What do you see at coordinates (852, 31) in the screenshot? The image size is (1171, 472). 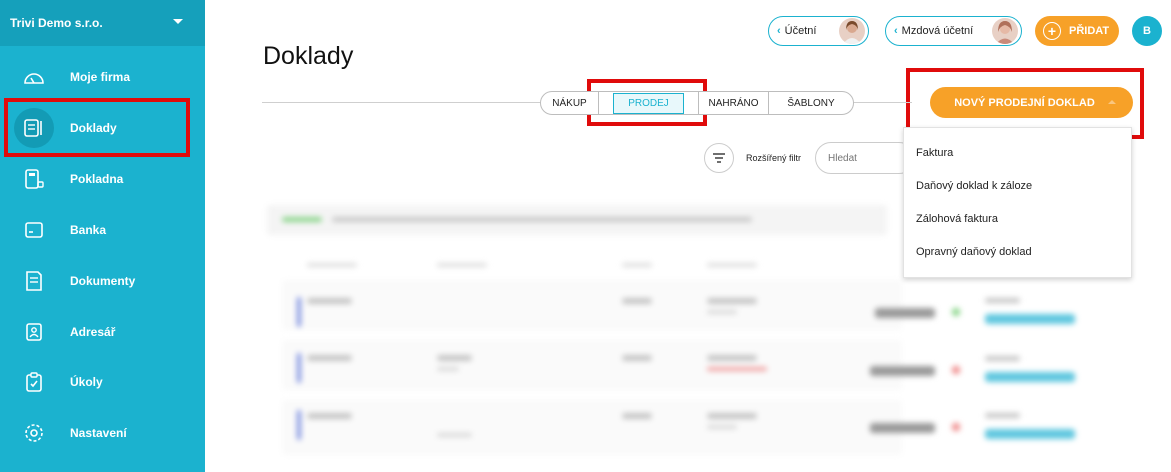 I see `accountant-avatar` at bounding box center [852, 31].